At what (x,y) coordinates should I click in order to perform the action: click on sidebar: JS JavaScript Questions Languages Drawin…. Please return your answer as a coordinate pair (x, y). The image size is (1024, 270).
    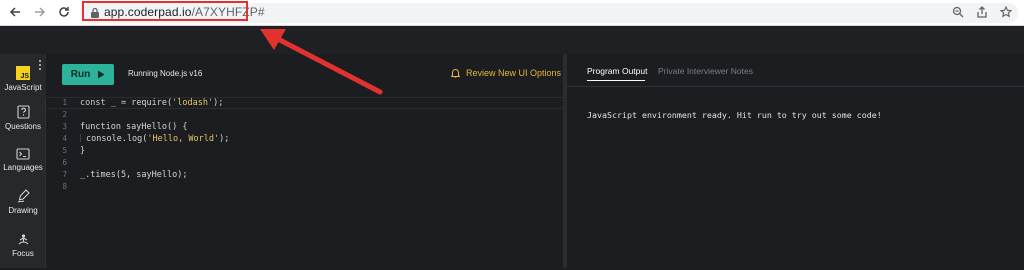
    Looking at the image, I should click on (23, 161).